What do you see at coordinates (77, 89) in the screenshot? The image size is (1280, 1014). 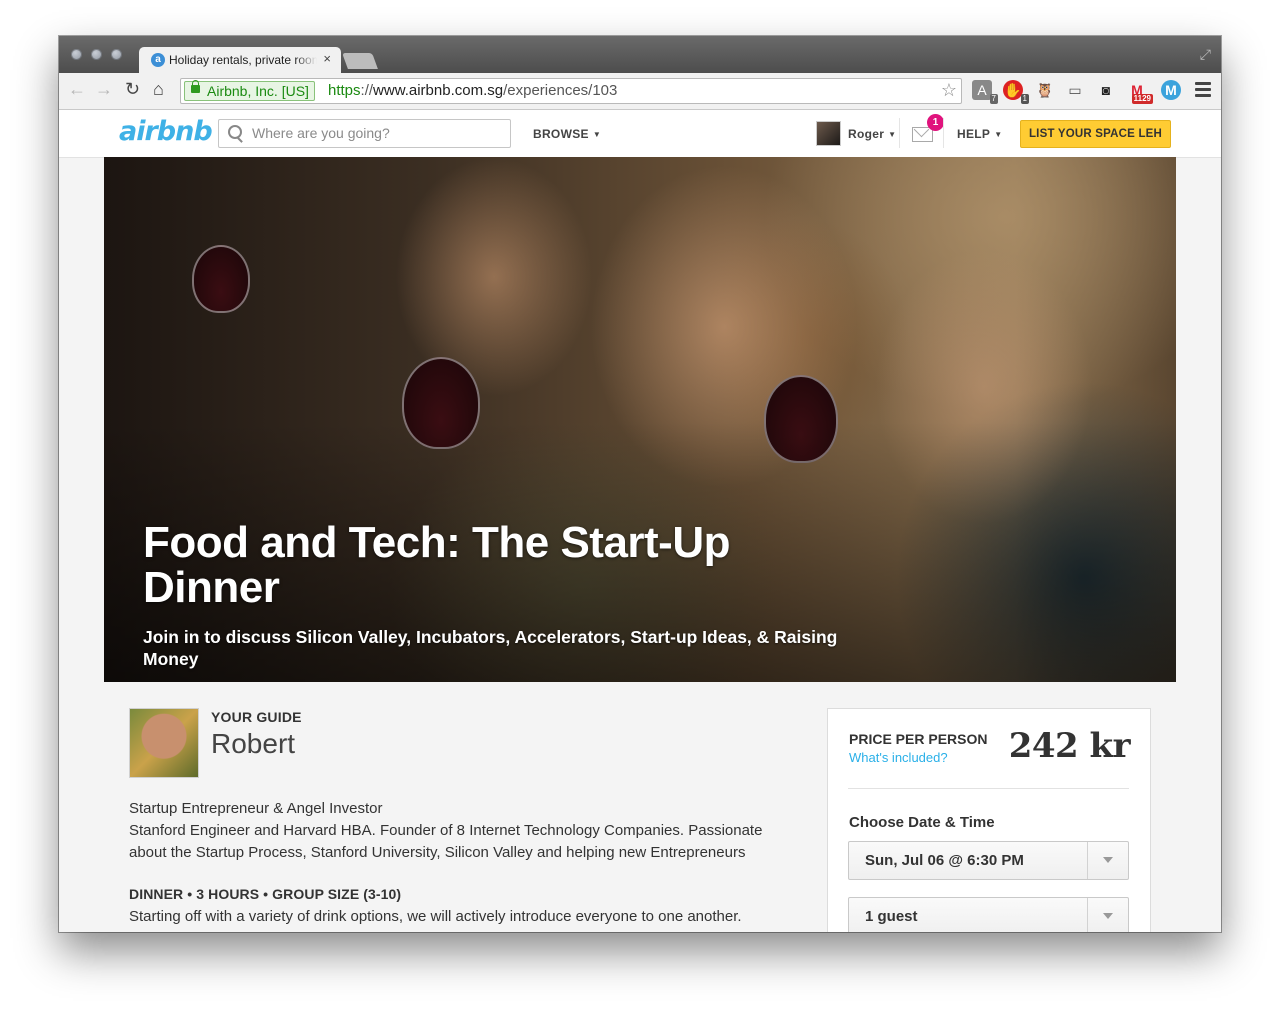 I see `back-arrow-icon: ←` at bounding box center [77, 89].